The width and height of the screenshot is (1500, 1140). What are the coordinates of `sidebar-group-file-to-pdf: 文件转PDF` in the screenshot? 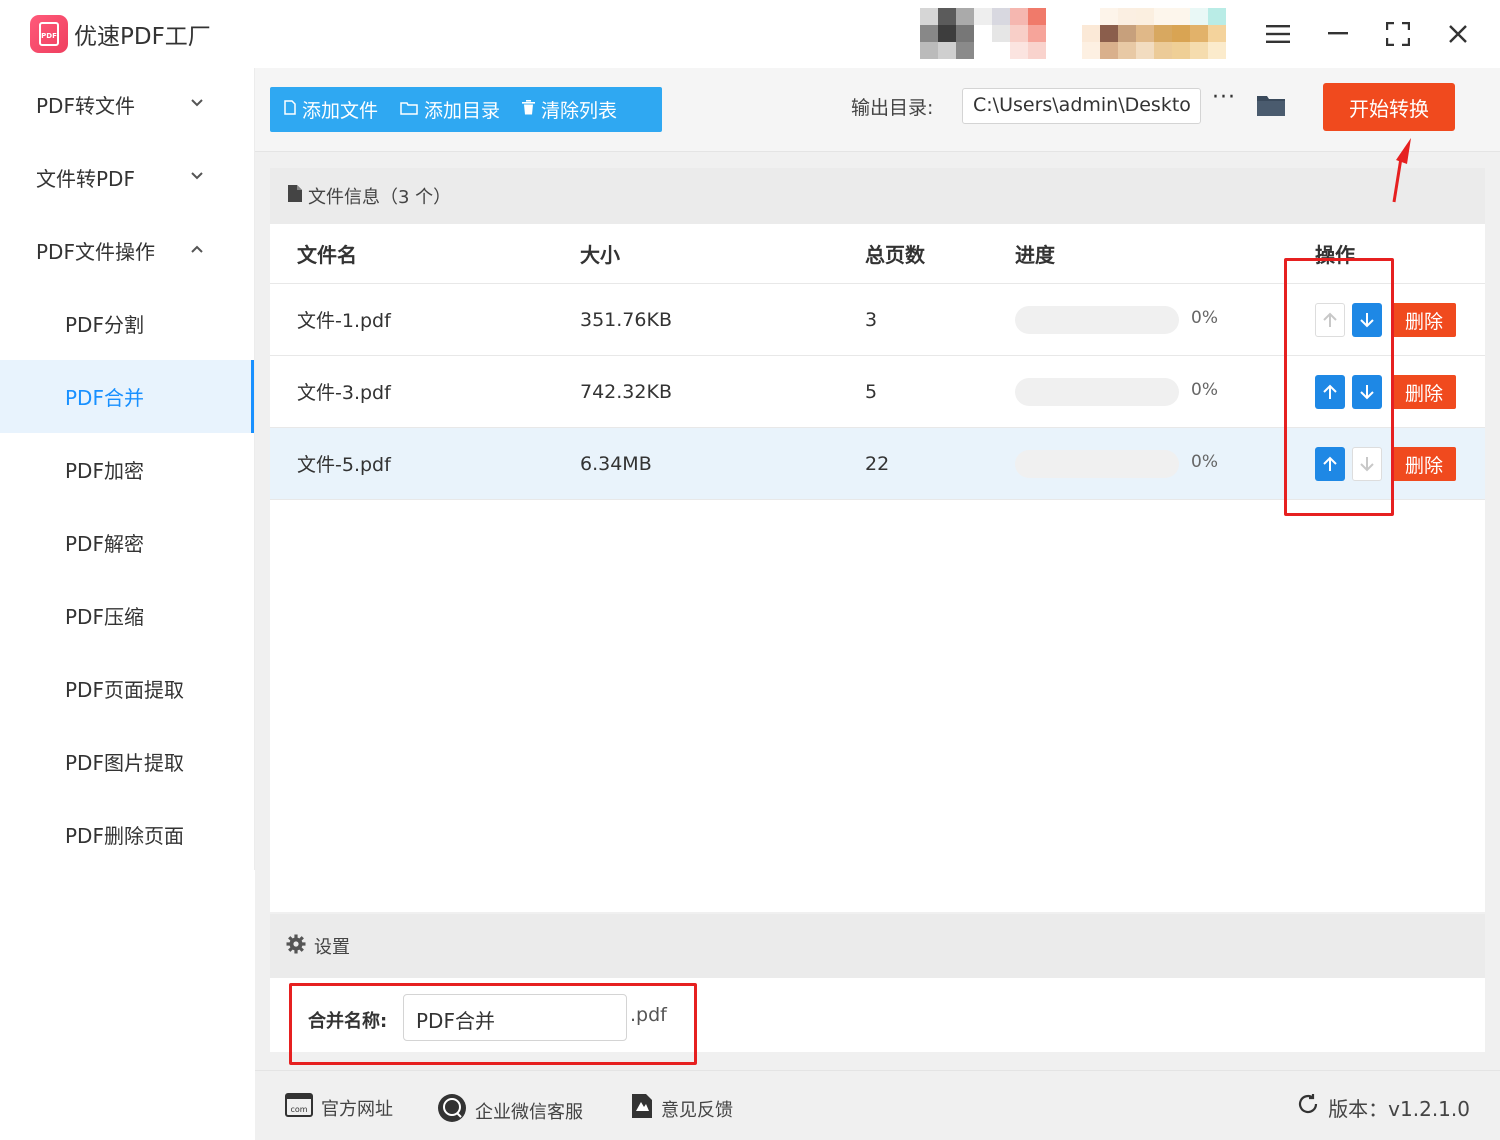 It's located at (127, 177).